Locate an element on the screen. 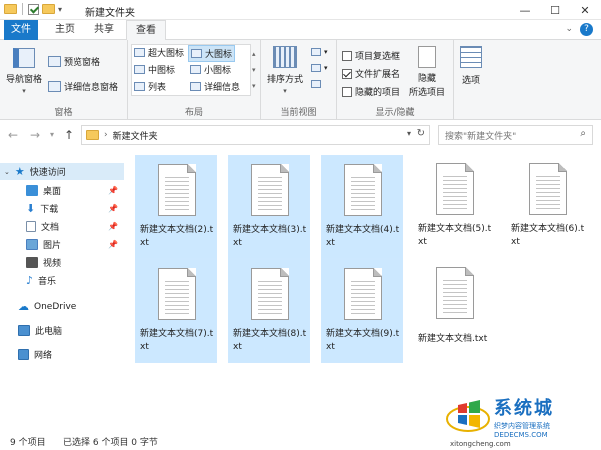 This screenshot has height=450, width=601. sidebar-item-label: 网络 is located at coordinates (43, 356).